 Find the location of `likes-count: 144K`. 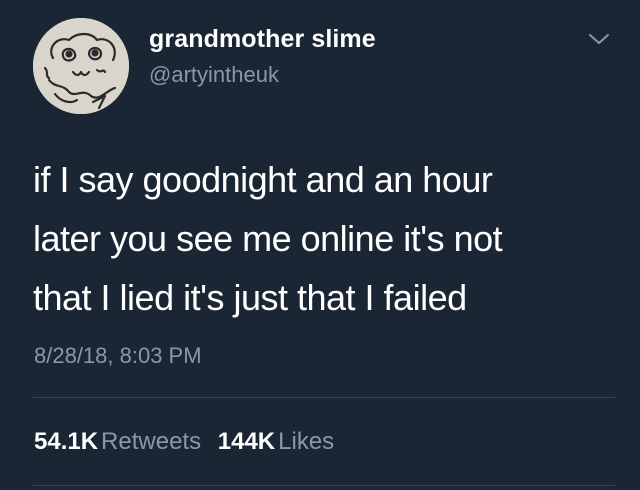

likes-count: 144K is located at coordinates (246, 441).